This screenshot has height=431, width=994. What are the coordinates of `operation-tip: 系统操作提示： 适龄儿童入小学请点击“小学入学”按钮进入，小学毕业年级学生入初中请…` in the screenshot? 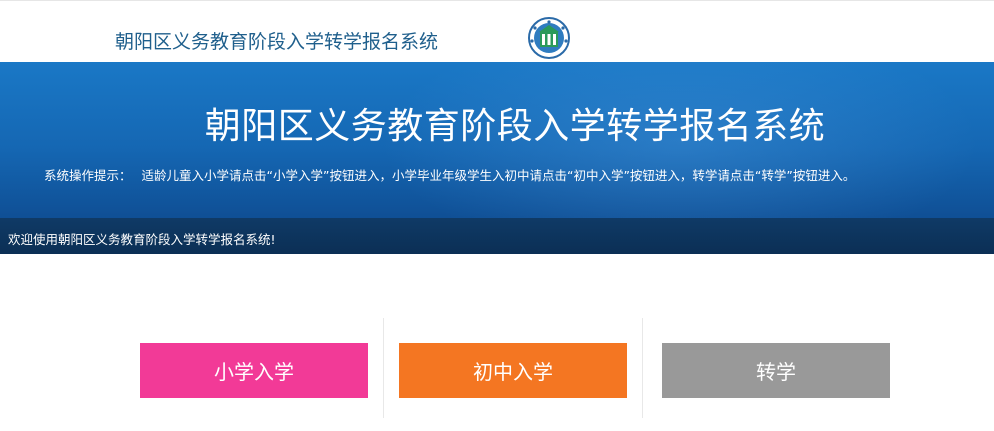 It's located at (514, 174).